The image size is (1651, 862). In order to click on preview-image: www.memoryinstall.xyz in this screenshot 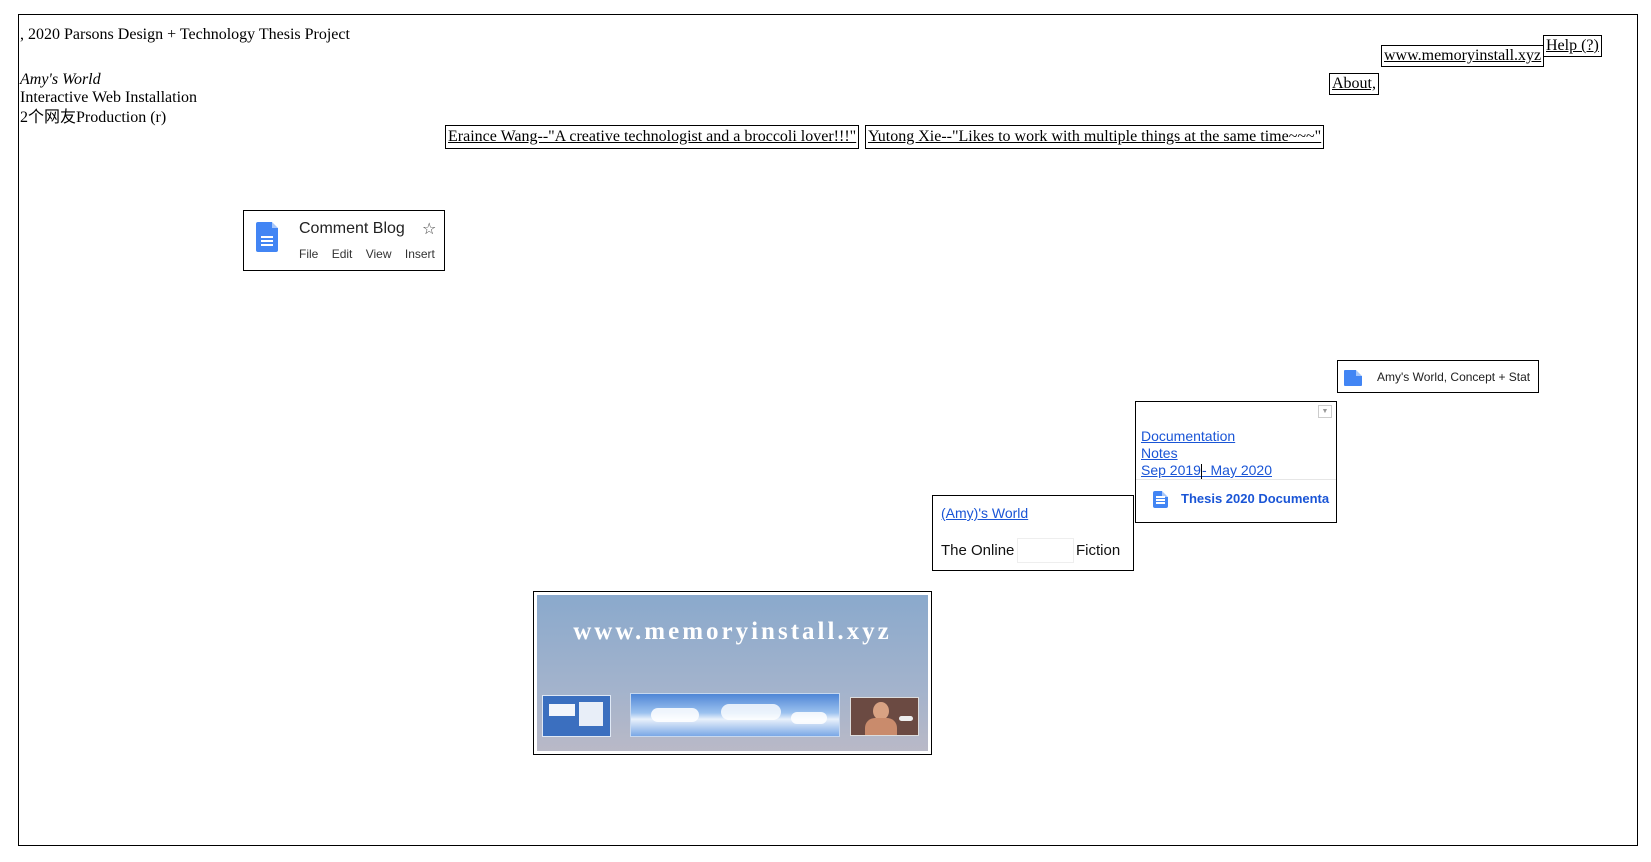, I will do `click(732, 673)`.